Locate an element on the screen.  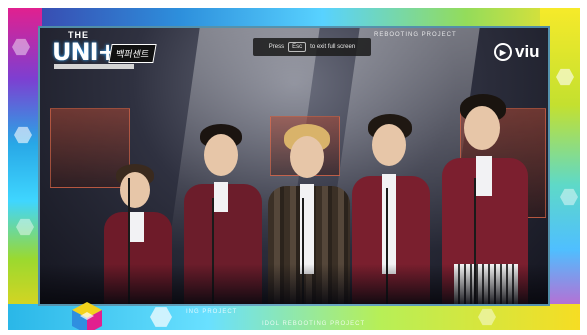
fullscreen-exit-tooltip: Press Esc to exit full screen is located at coordinates (312, 47).